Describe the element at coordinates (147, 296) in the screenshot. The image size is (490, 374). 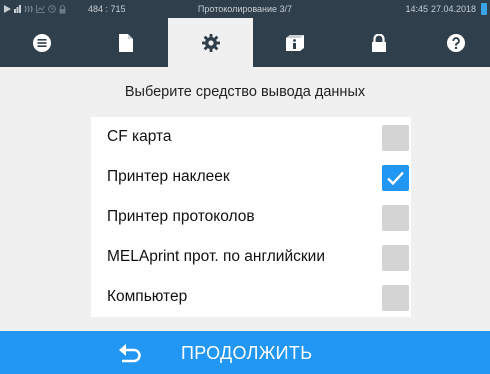
I see `option-label: Компьютер` at that location.